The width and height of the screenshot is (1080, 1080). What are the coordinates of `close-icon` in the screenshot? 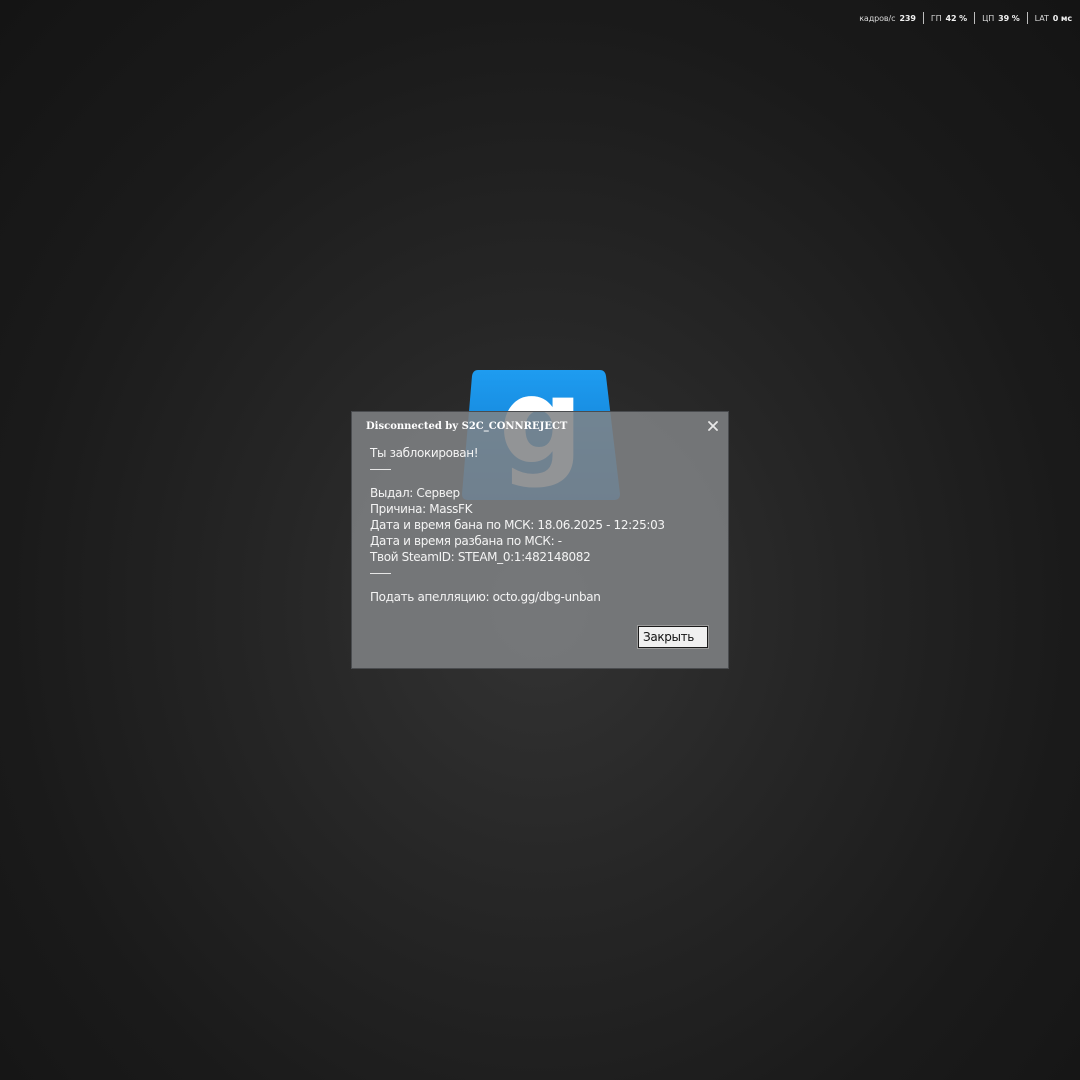 It's located at (713, 426).